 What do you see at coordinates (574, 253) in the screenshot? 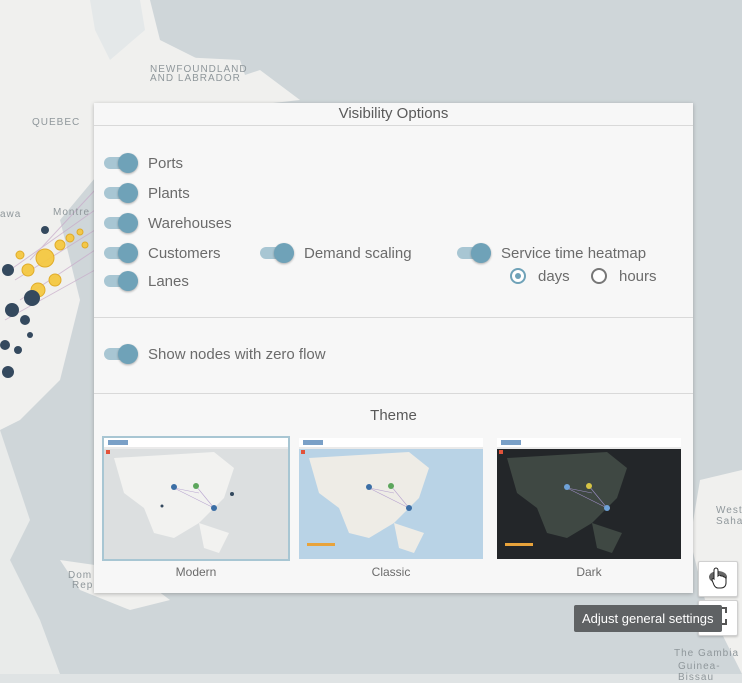
I see `service-heatmap-label: Service time heatmap` at bounding box center [574, 253].